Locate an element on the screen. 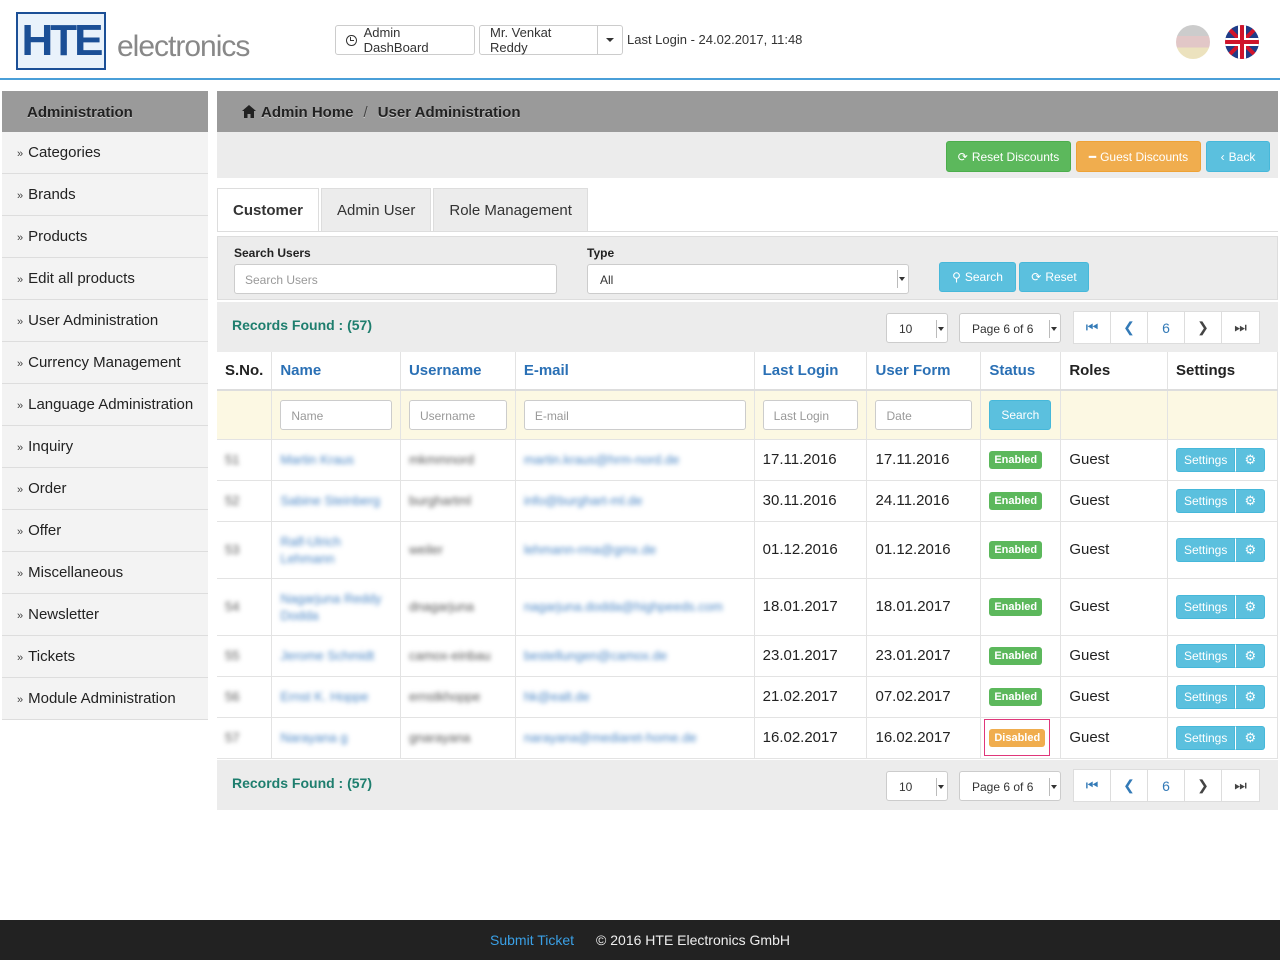  submit-ticket-link: Submit Ticket is located at coordinates (532, 940).